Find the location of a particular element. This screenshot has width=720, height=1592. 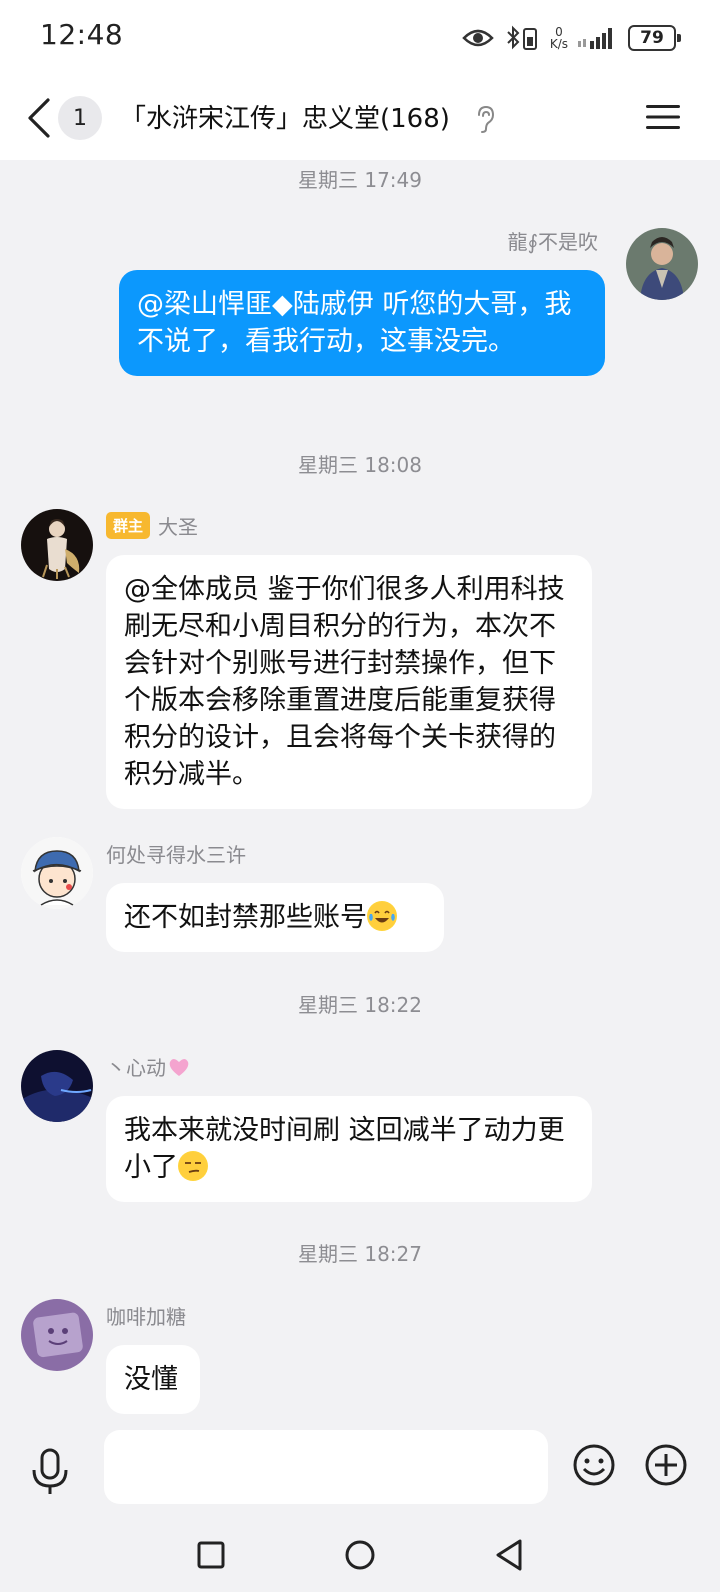

ear-icon is located at coordinates (486, 119).